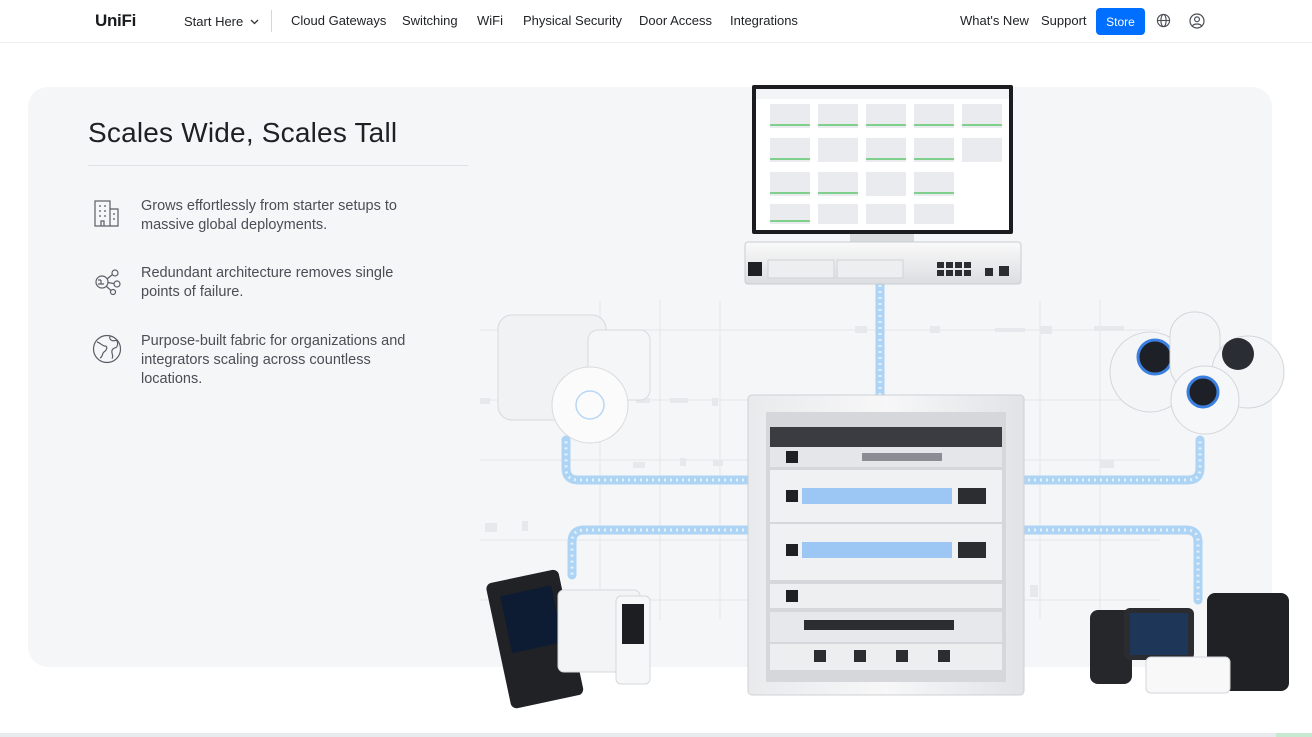 This screenshot has width=1312, height=737. What do you see at coordinates (271, 21) in the screenshot?
I see `nav-divider` at bounding box center [271, 21].